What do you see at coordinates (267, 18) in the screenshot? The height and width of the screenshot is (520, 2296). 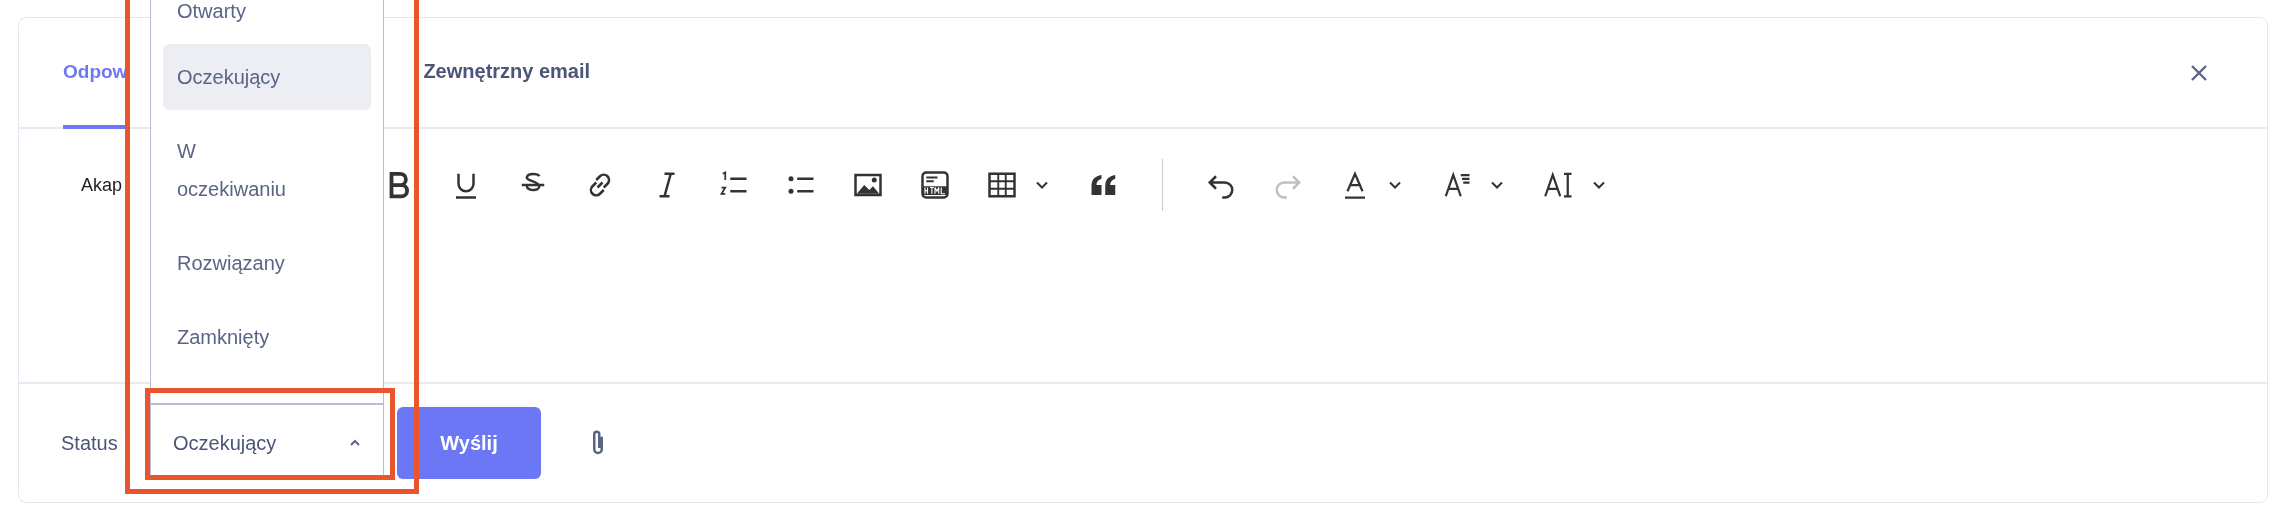 I see `status-option: Otwarty` at bounding box center [267, 18].